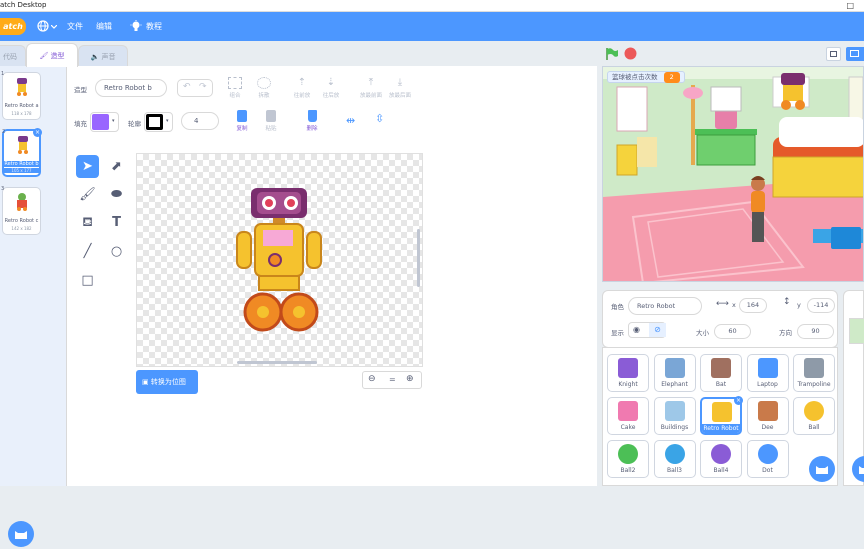 The width and height of the screenshot is (864, 549). What do you see at coordinates (702, 333) in the screenshot?
I see `size-label: 大小` at bounding box center [702, 333].